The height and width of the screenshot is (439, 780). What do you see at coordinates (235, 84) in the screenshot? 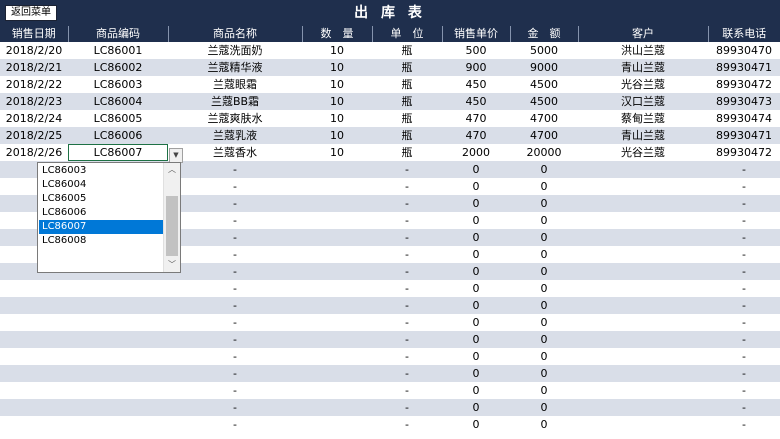
I see `cell-product-name: 兰蔻眼霜` at bounding box center [235, 84].